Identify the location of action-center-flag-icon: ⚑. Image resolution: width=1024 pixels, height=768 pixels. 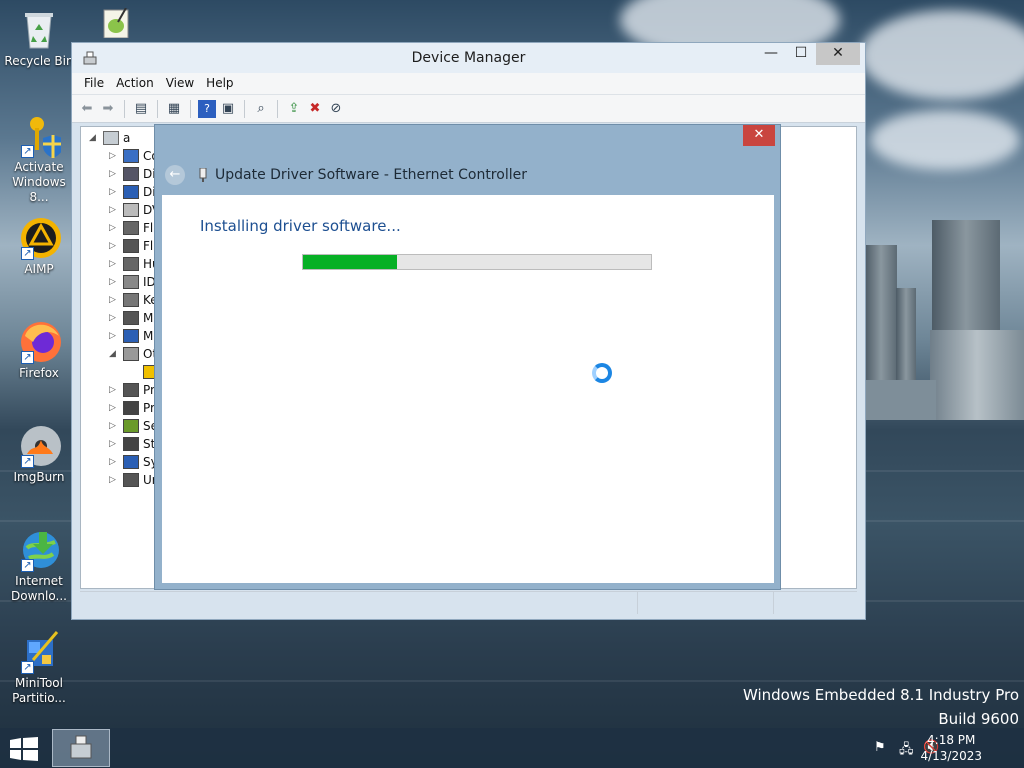
(883, 748).